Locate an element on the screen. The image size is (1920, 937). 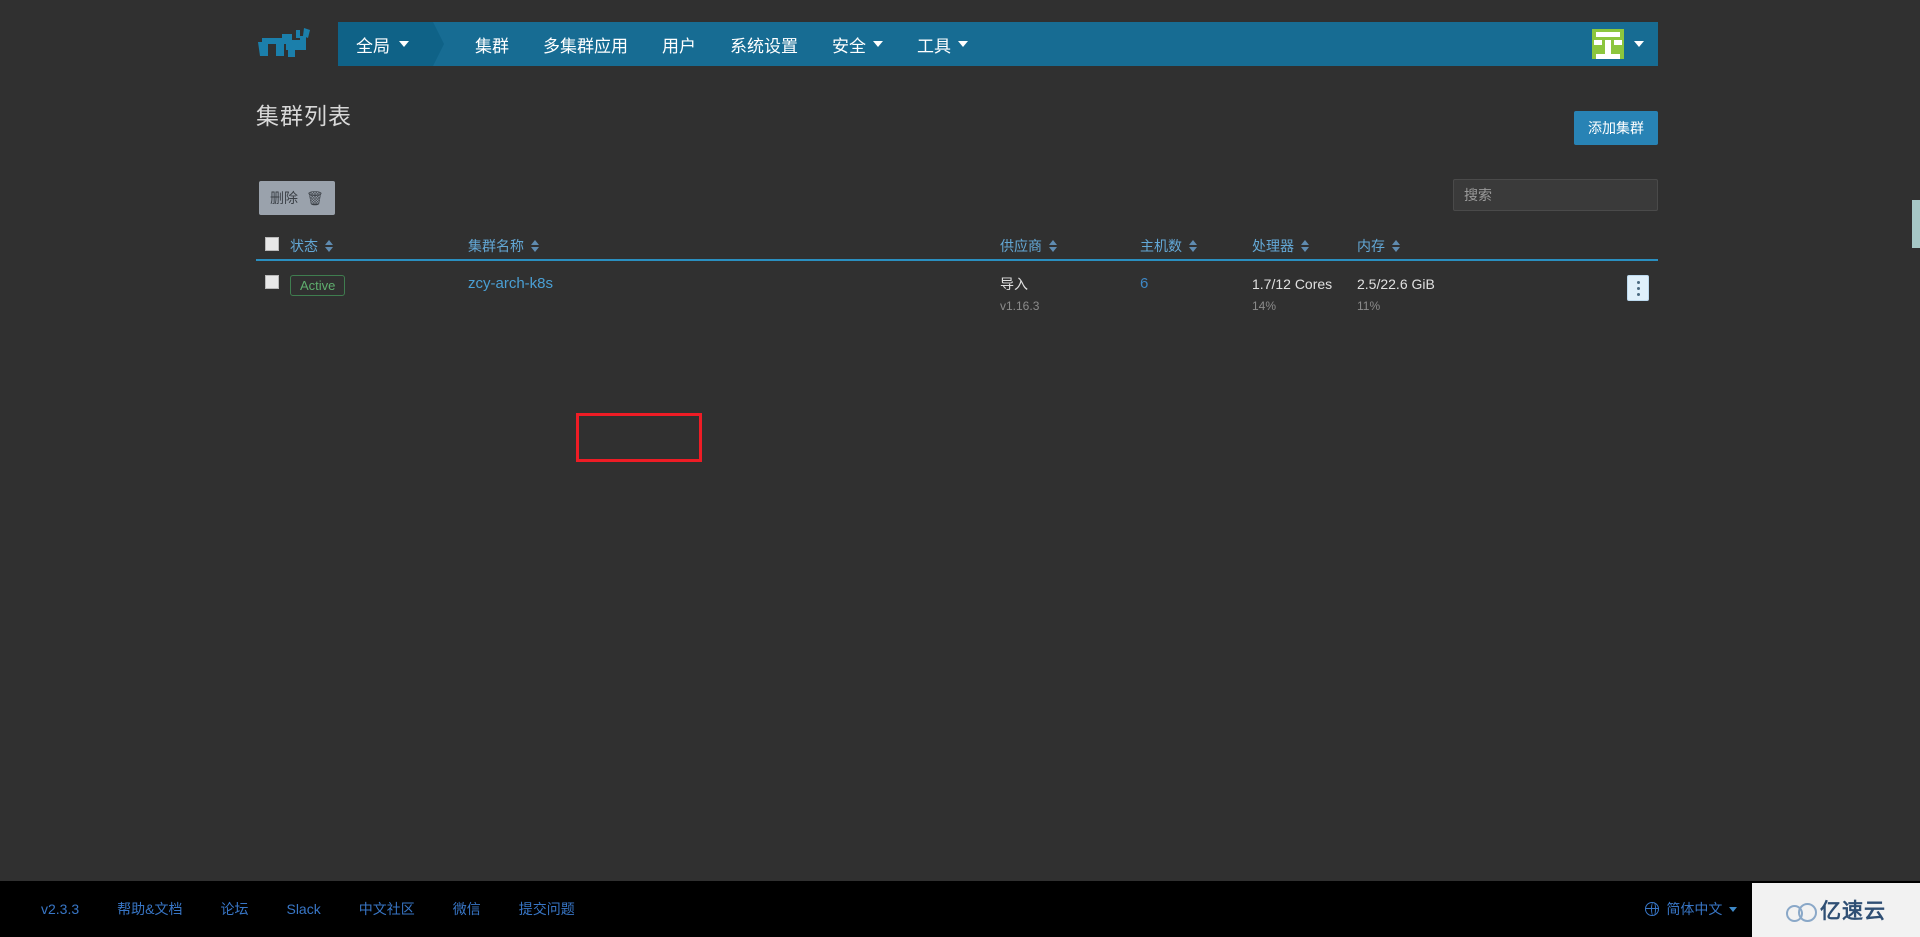
column-header-memory: 内存 is located at coordinates (1427, 246).